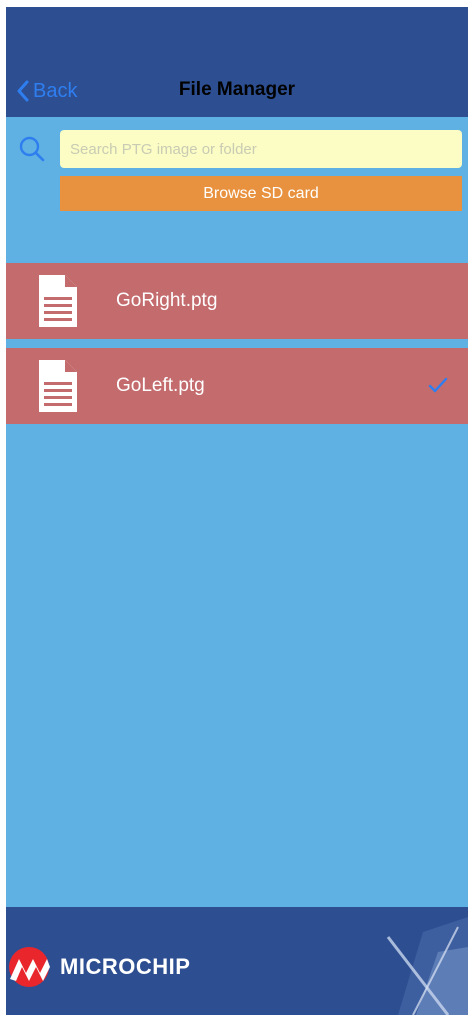 This screenshot has width=468, height=1015. I want to click on search-input, so click(261, 149).